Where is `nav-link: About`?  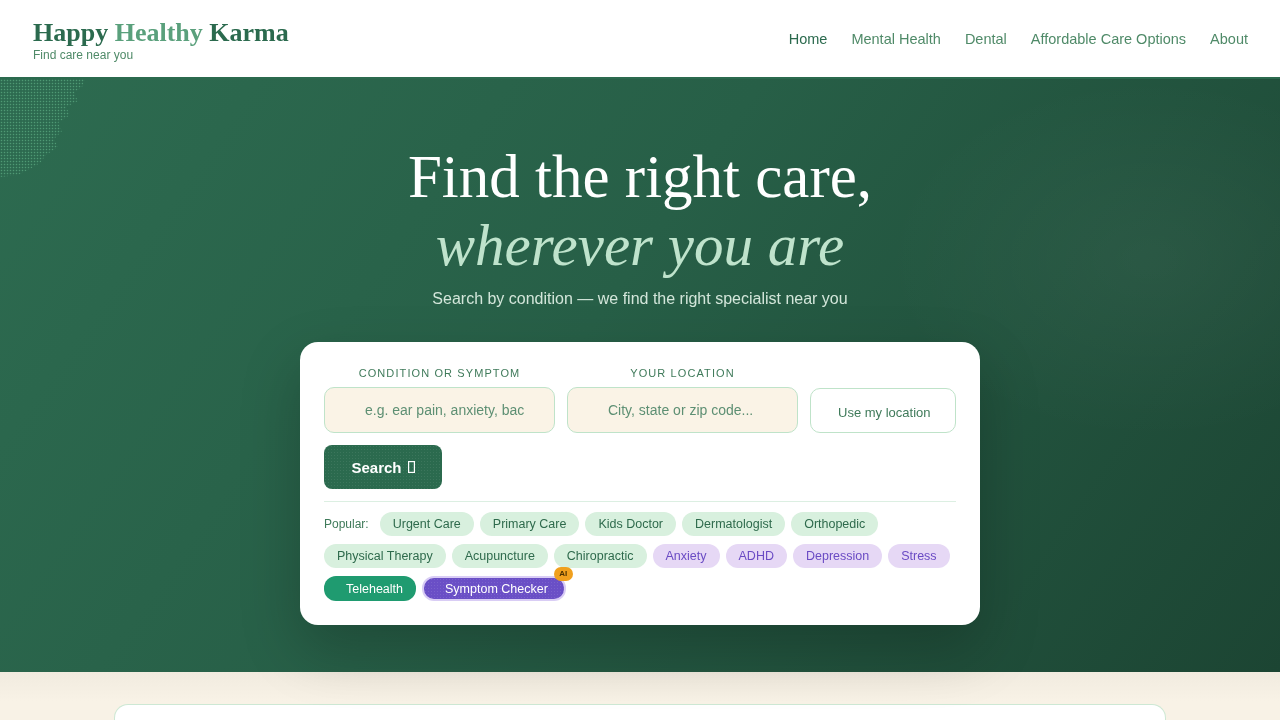
nav-link: About is located at coordinates (1229, 38).